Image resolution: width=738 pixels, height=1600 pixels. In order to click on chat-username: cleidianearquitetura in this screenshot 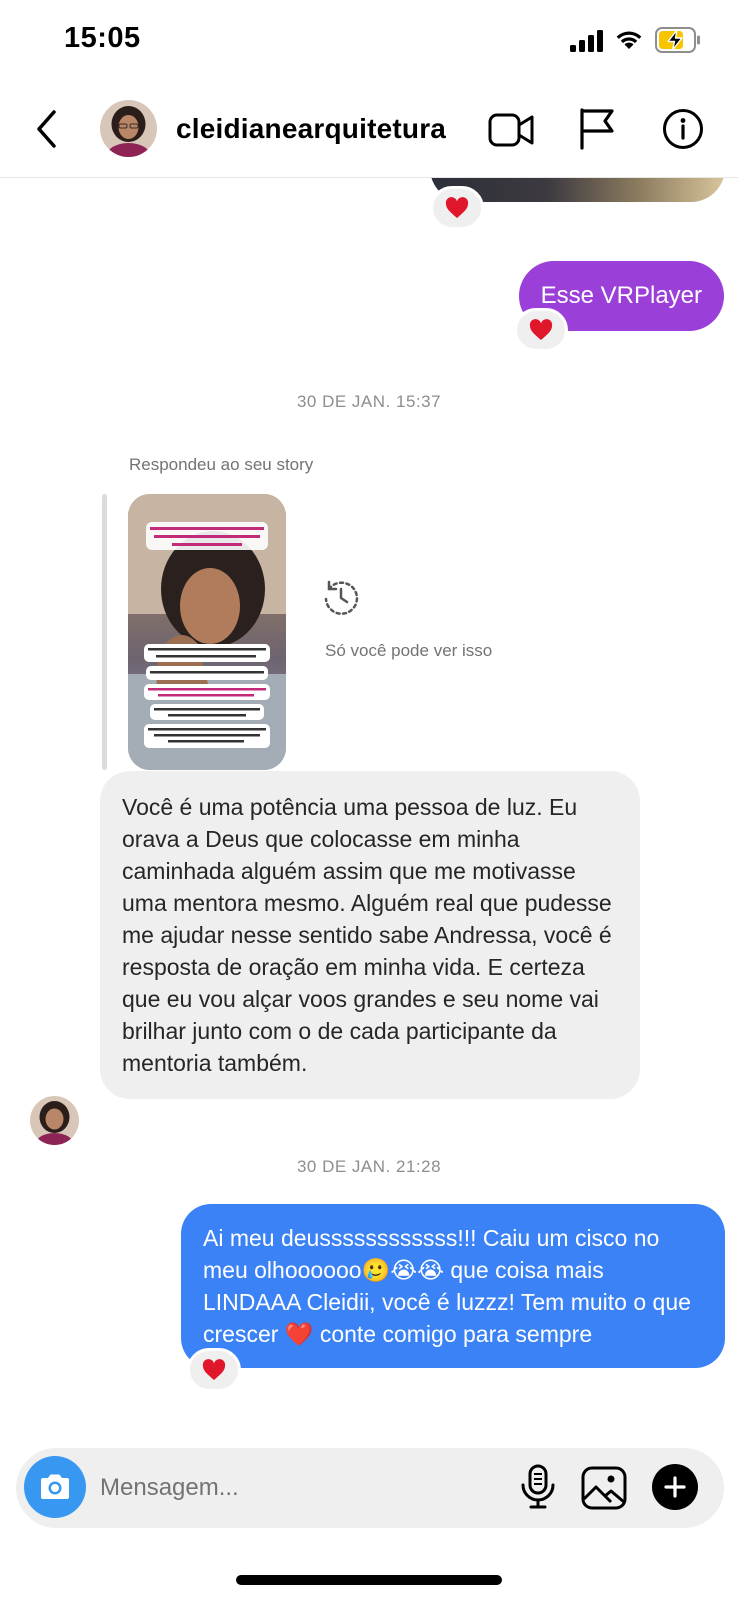, I will do `click(311, 129)`.